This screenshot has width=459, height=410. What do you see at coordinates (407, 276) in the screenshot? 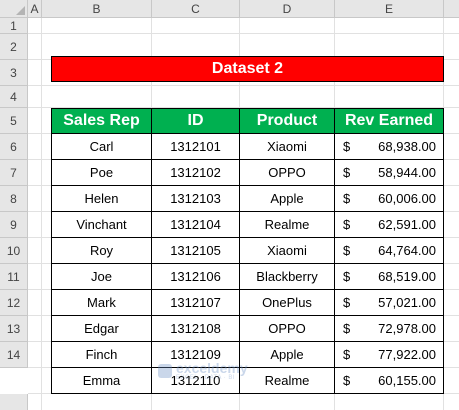
I see `revenue-amount: 68,519.00` at bounding box center [407, 276].